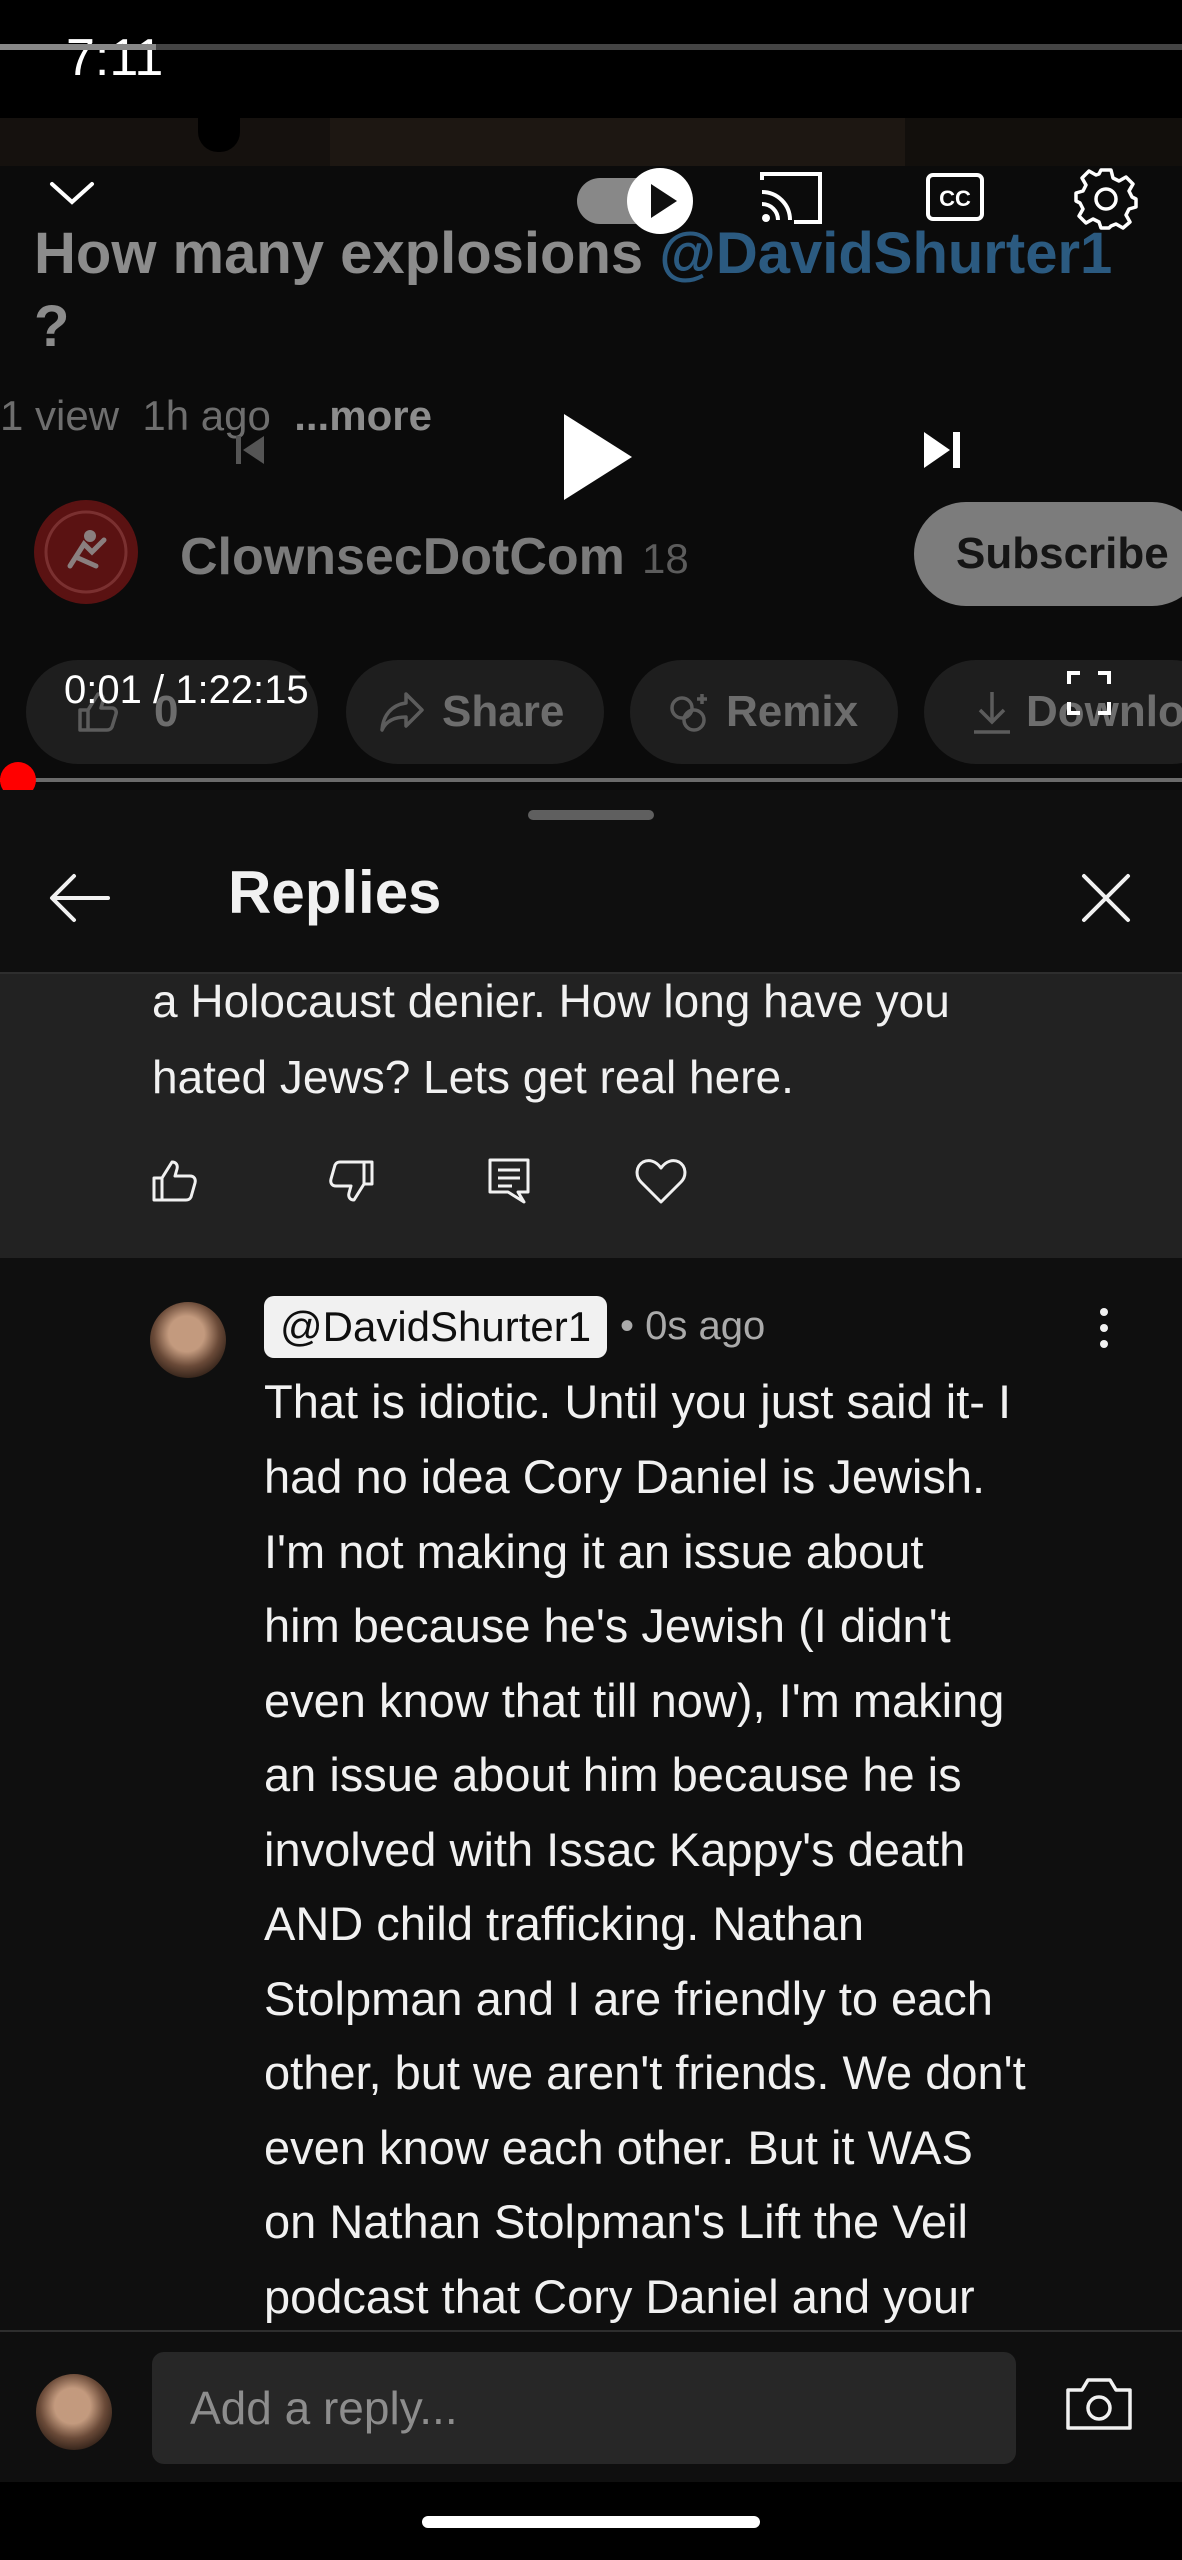 The image size is (1182, 2560). I want to click on buffer-bar, so click(591, 47).